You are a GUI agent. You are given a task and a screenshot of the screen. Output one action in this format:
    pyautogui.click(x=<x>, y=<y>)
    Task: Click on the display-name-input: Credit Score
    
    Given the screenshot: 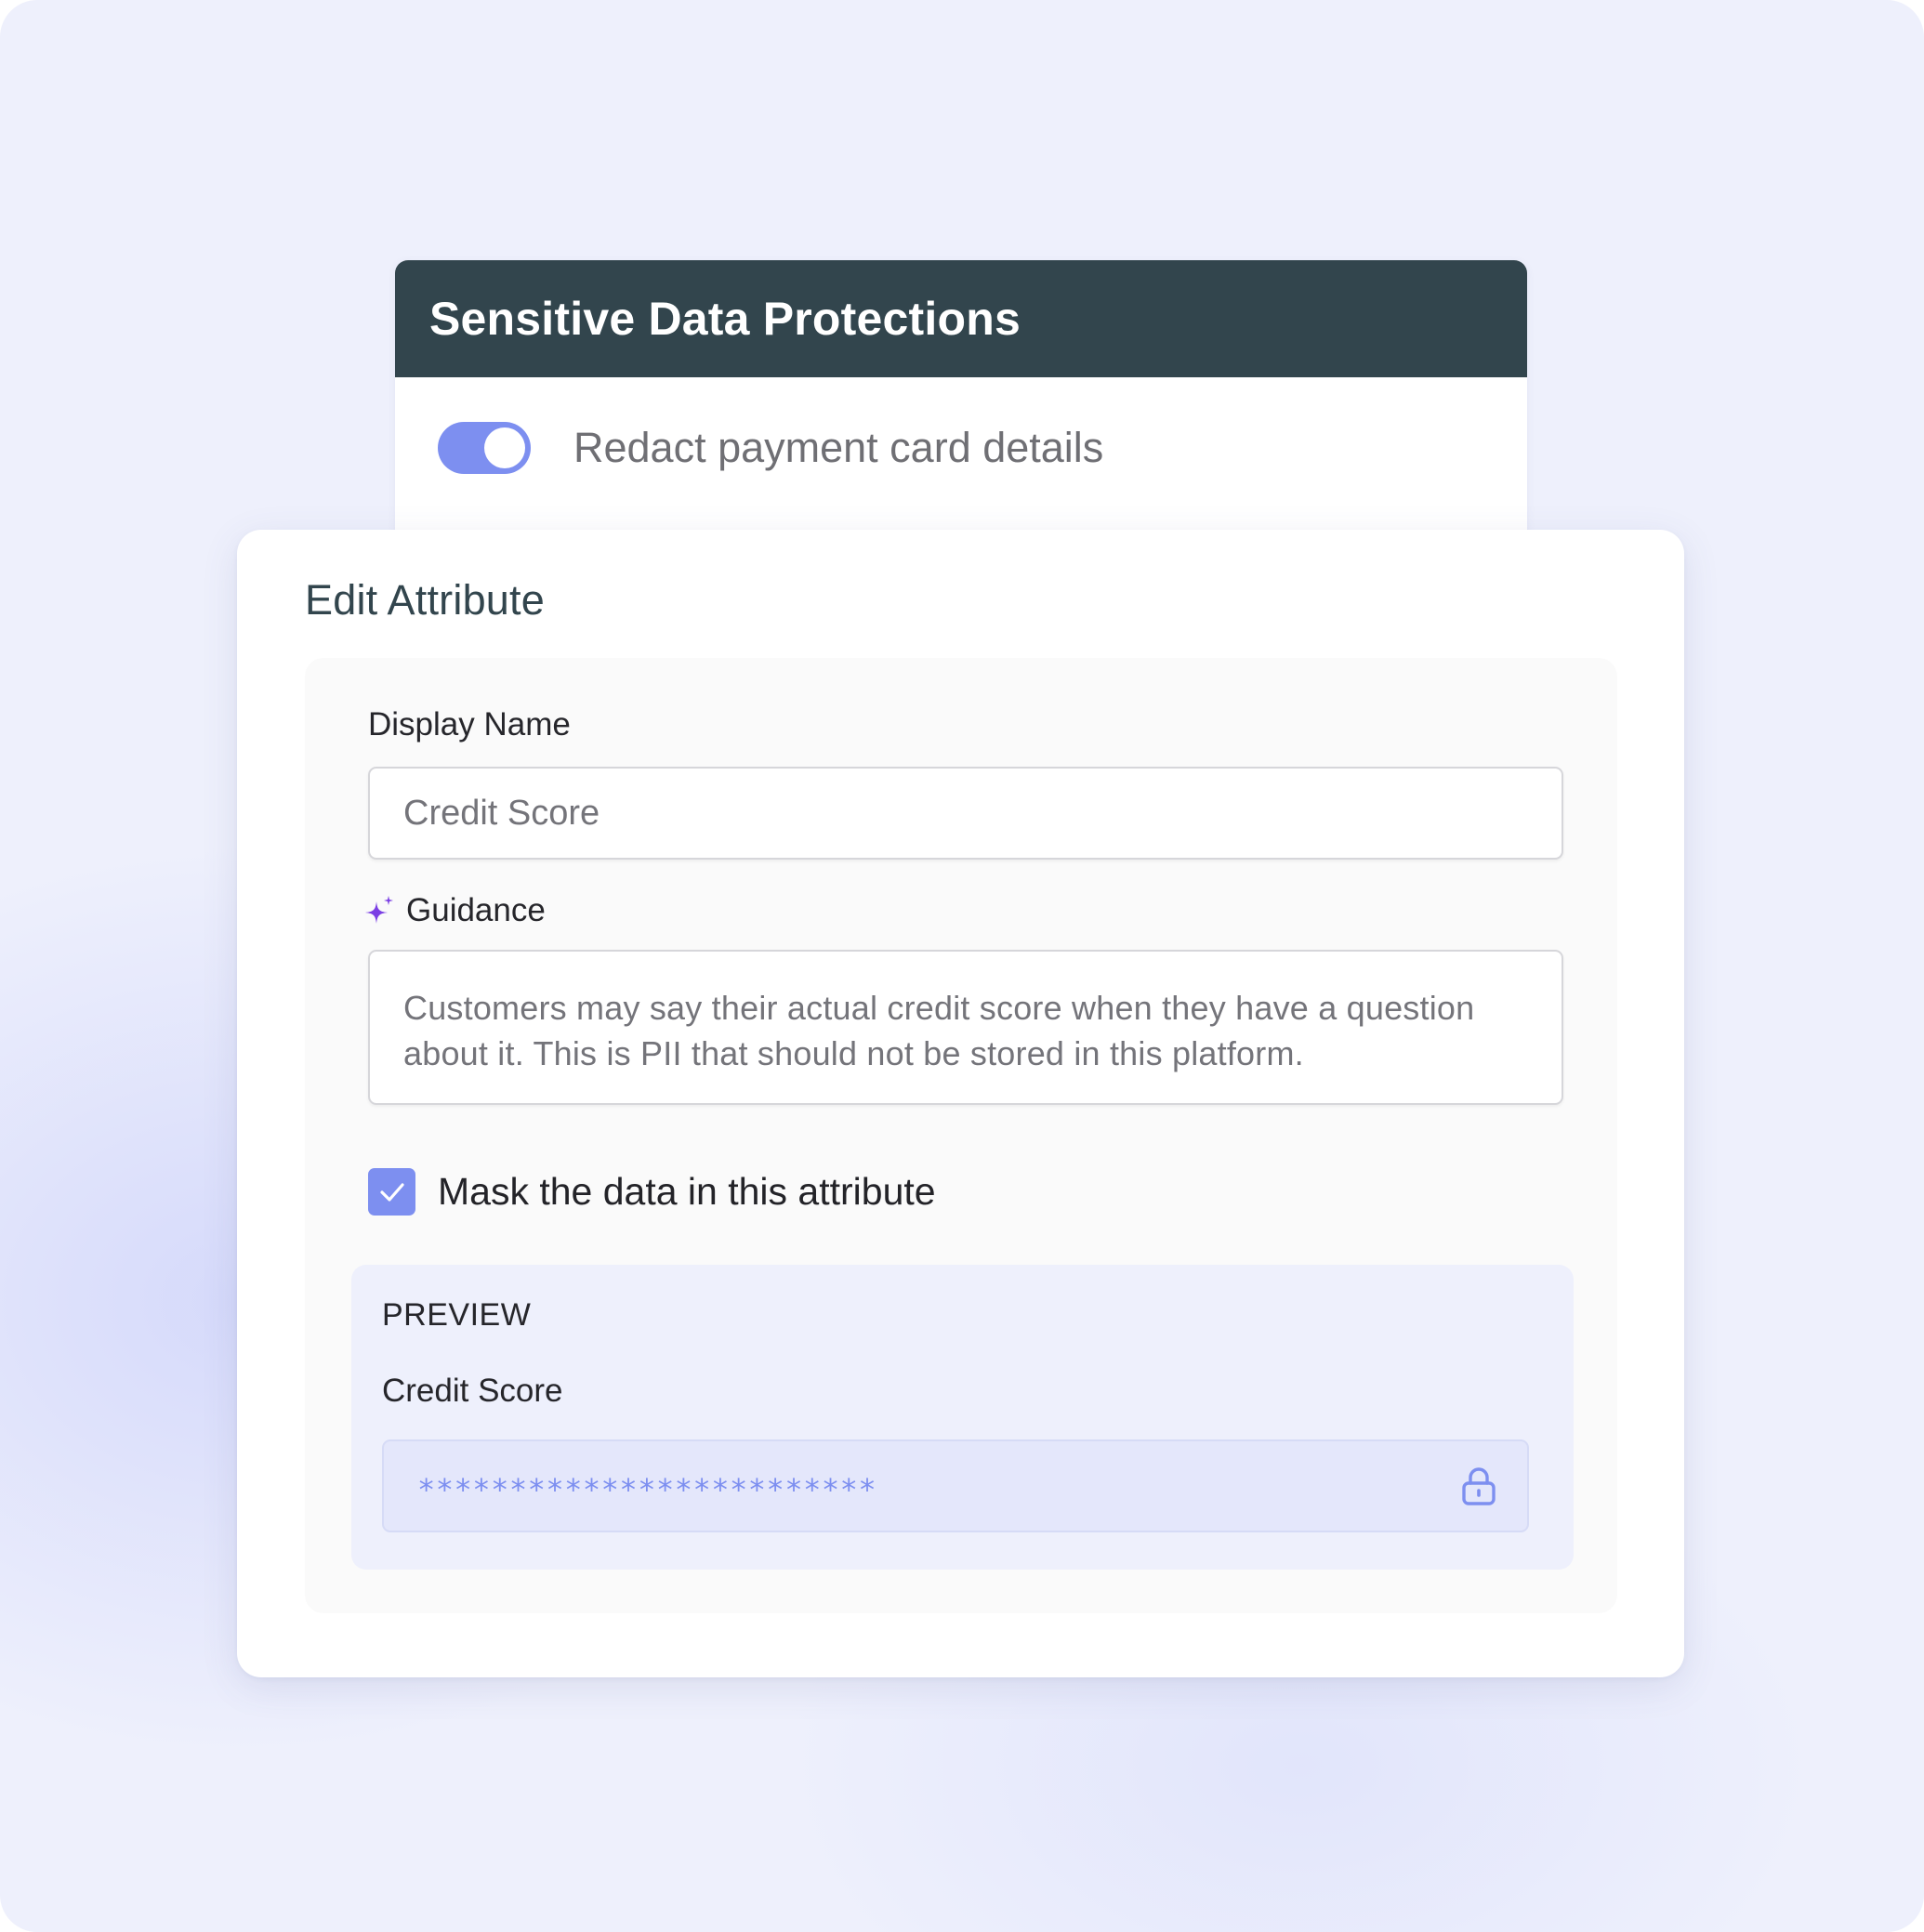 What is the action you would take?
    pyautogui.click(x=965, y=813)
    